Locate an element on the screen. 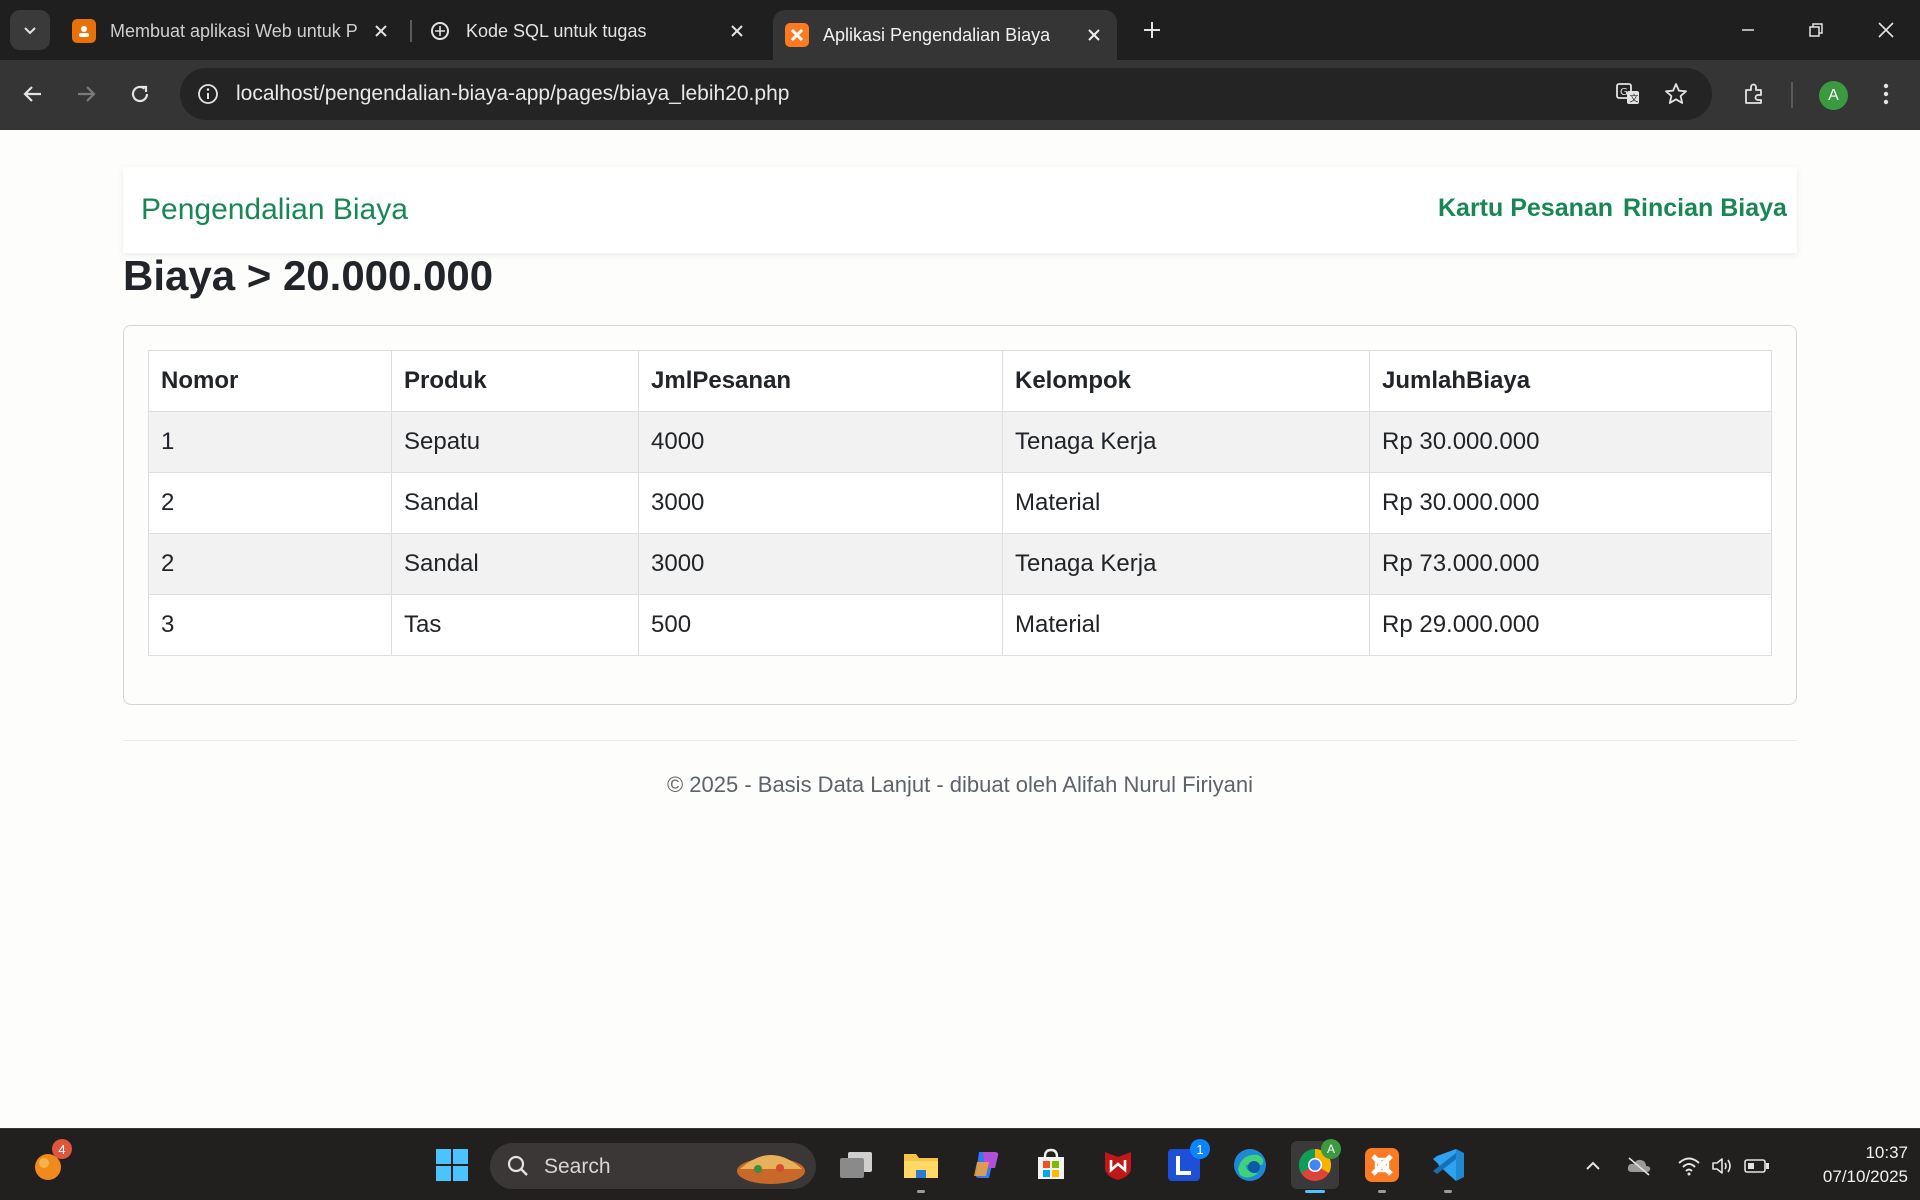  arrow-right-icon is located at coordinates (87, 94).